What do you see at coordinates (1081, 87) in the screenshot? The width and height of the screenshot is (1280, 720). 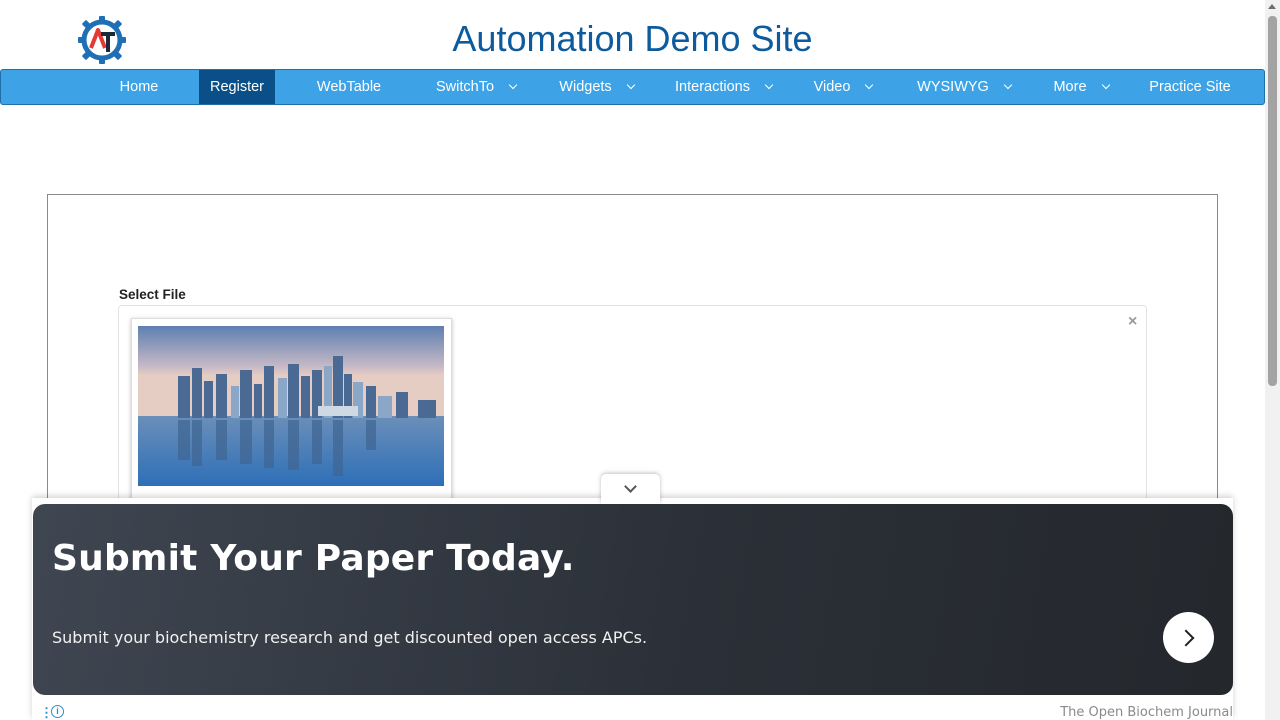 I see `nav-more: More` at bounding box center [1081, 87].